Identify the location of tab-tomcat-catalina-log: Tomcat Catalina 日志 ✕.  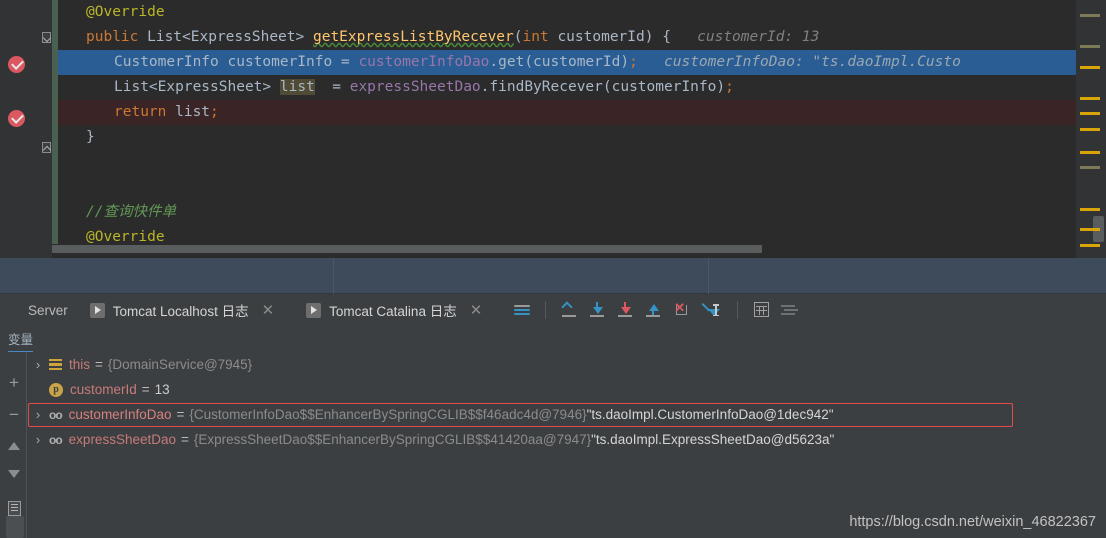
(394, 310).